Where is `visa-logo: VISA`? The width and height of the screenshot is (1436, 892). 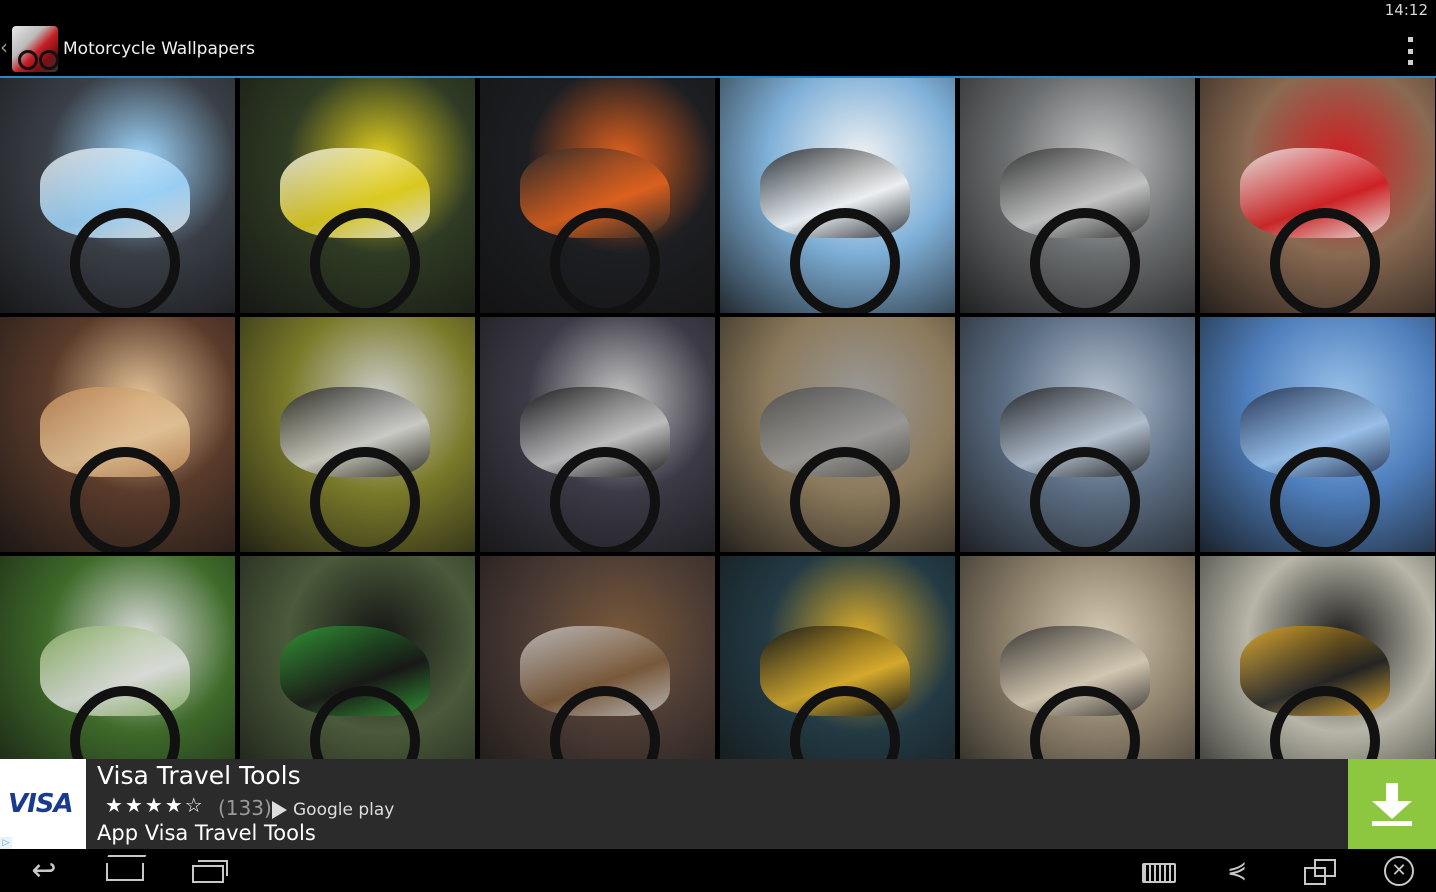
visa-logo: VISA is located at coordinates (41, 804).